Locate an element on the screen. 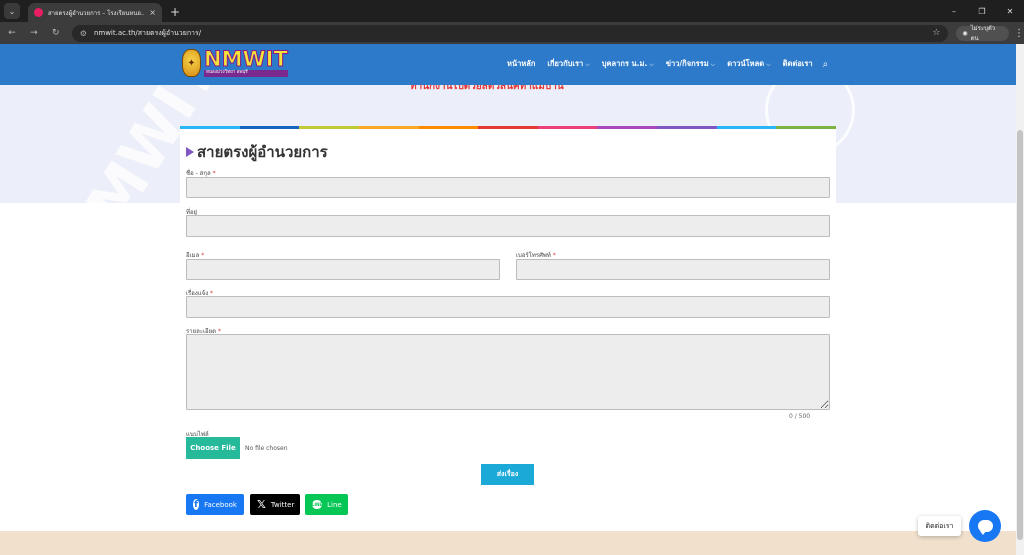 This screenshot has width=1024, height=555. logo-subtitle: หนองม่วงวิทยา ลพบุรี is located at coordinates (246, 73).